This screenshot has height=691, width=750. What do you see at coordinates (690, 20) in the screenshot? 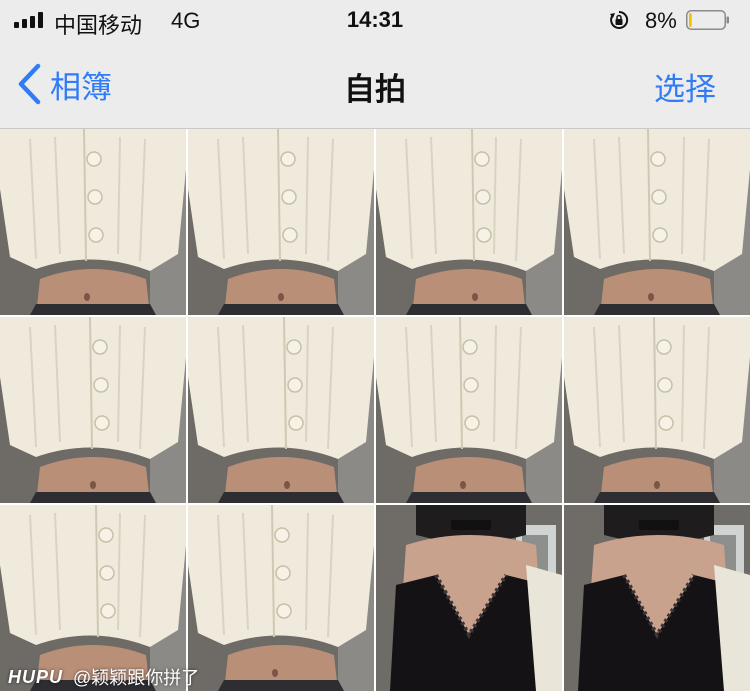
I see `battery-level-fill` at bounding box center [690, 20].